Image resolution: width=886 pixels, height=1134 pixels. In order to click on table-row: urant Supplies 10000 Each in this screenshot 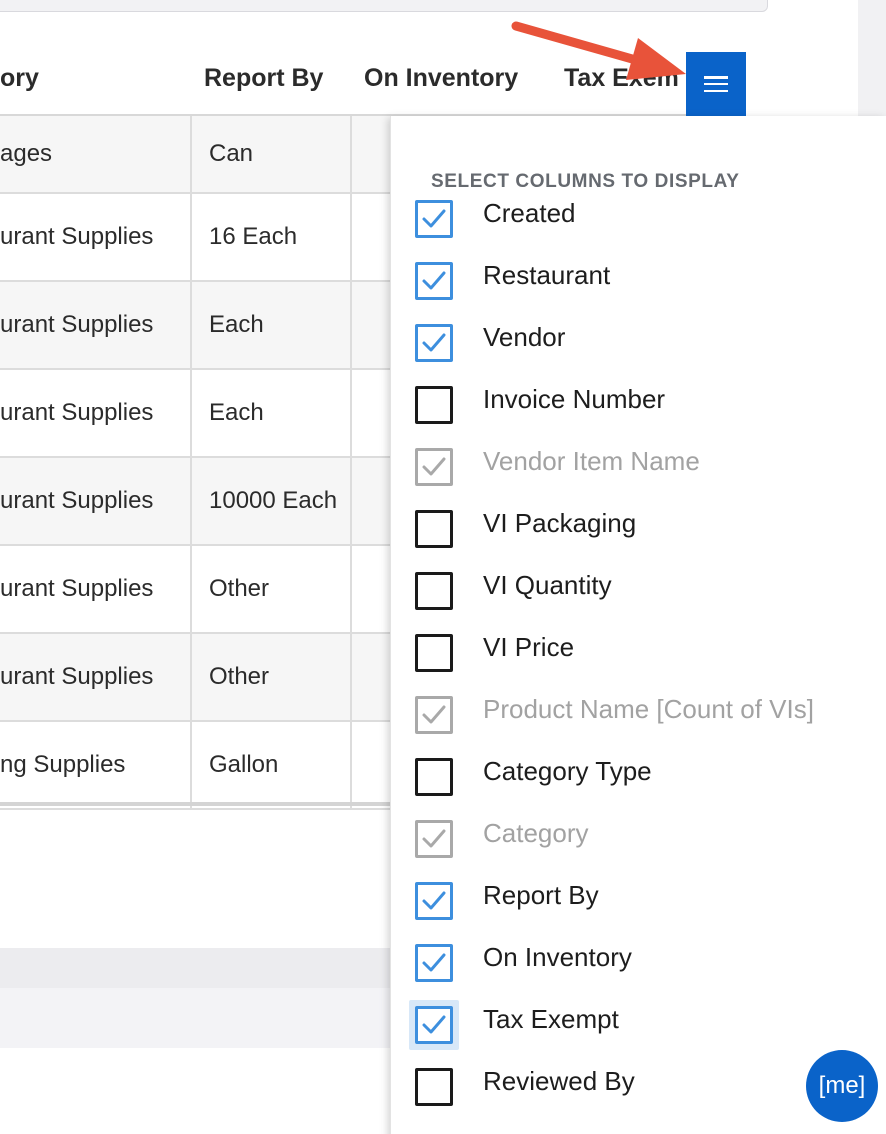, I will do `click(195, 502)`.